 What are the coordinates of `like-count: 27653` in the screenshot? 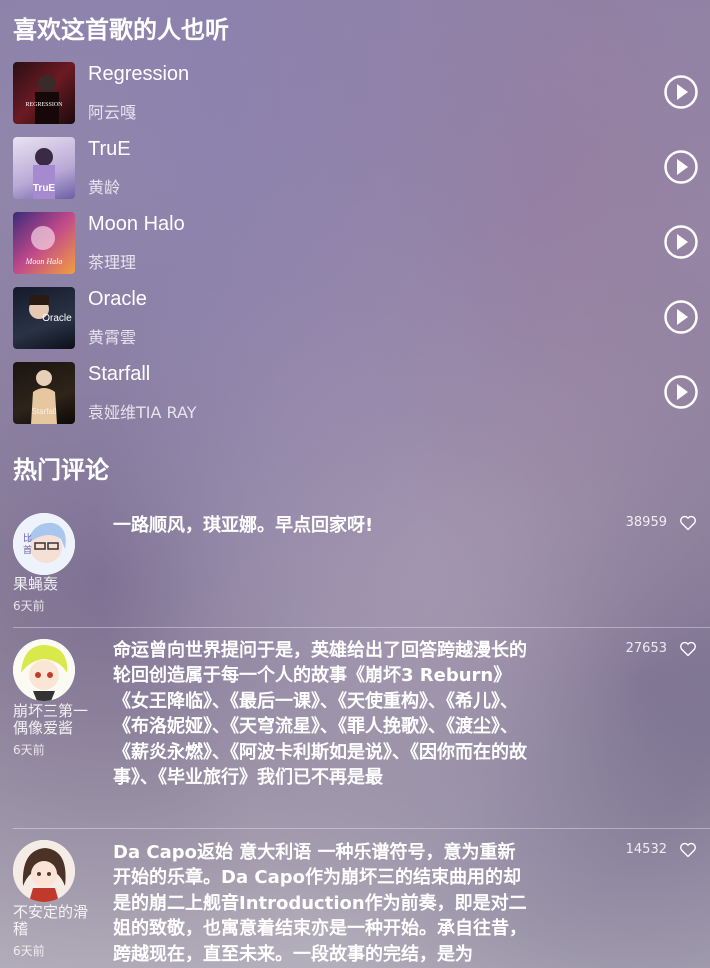 It's located at (646, 648).